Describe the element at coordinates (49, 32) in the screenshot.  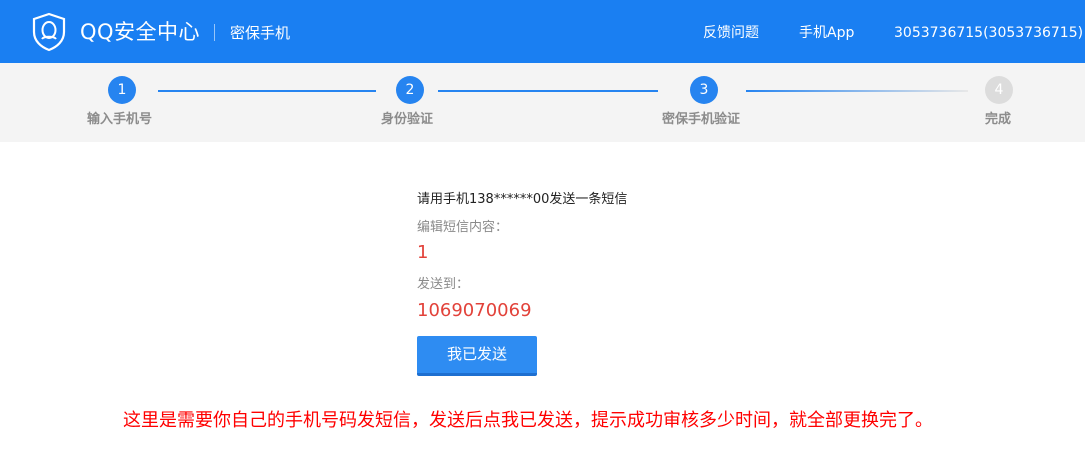
I see `qq-shield-icon` at that location.